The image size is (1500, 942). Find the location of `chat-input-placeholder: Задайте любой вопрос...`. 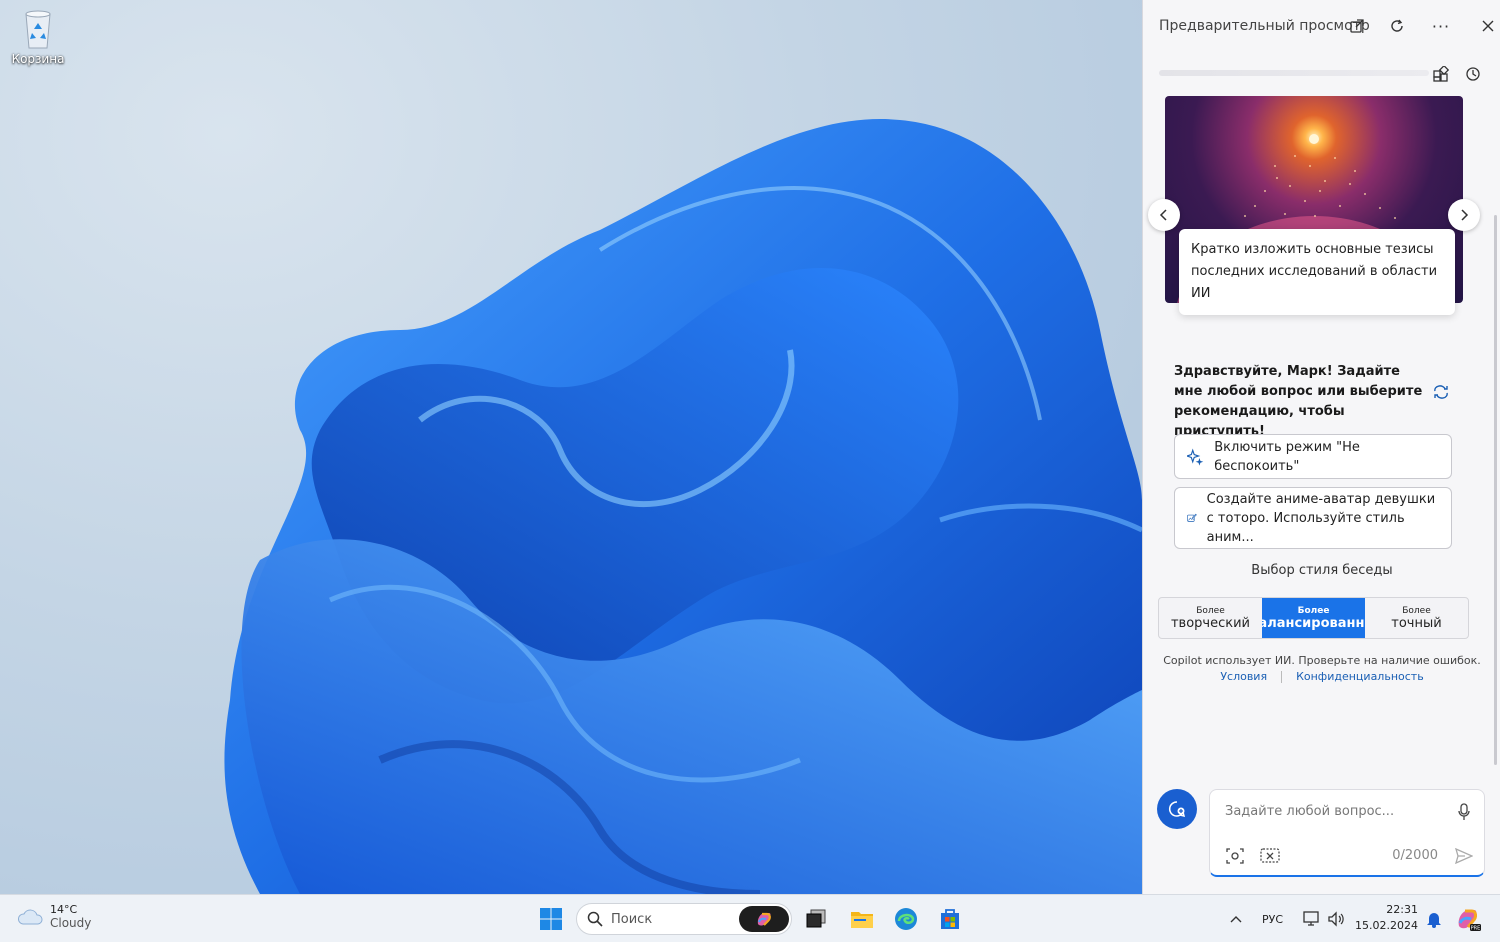

chat-input-placeholder: Задайте любой вопрос... is located at coordinates (1310, 811).